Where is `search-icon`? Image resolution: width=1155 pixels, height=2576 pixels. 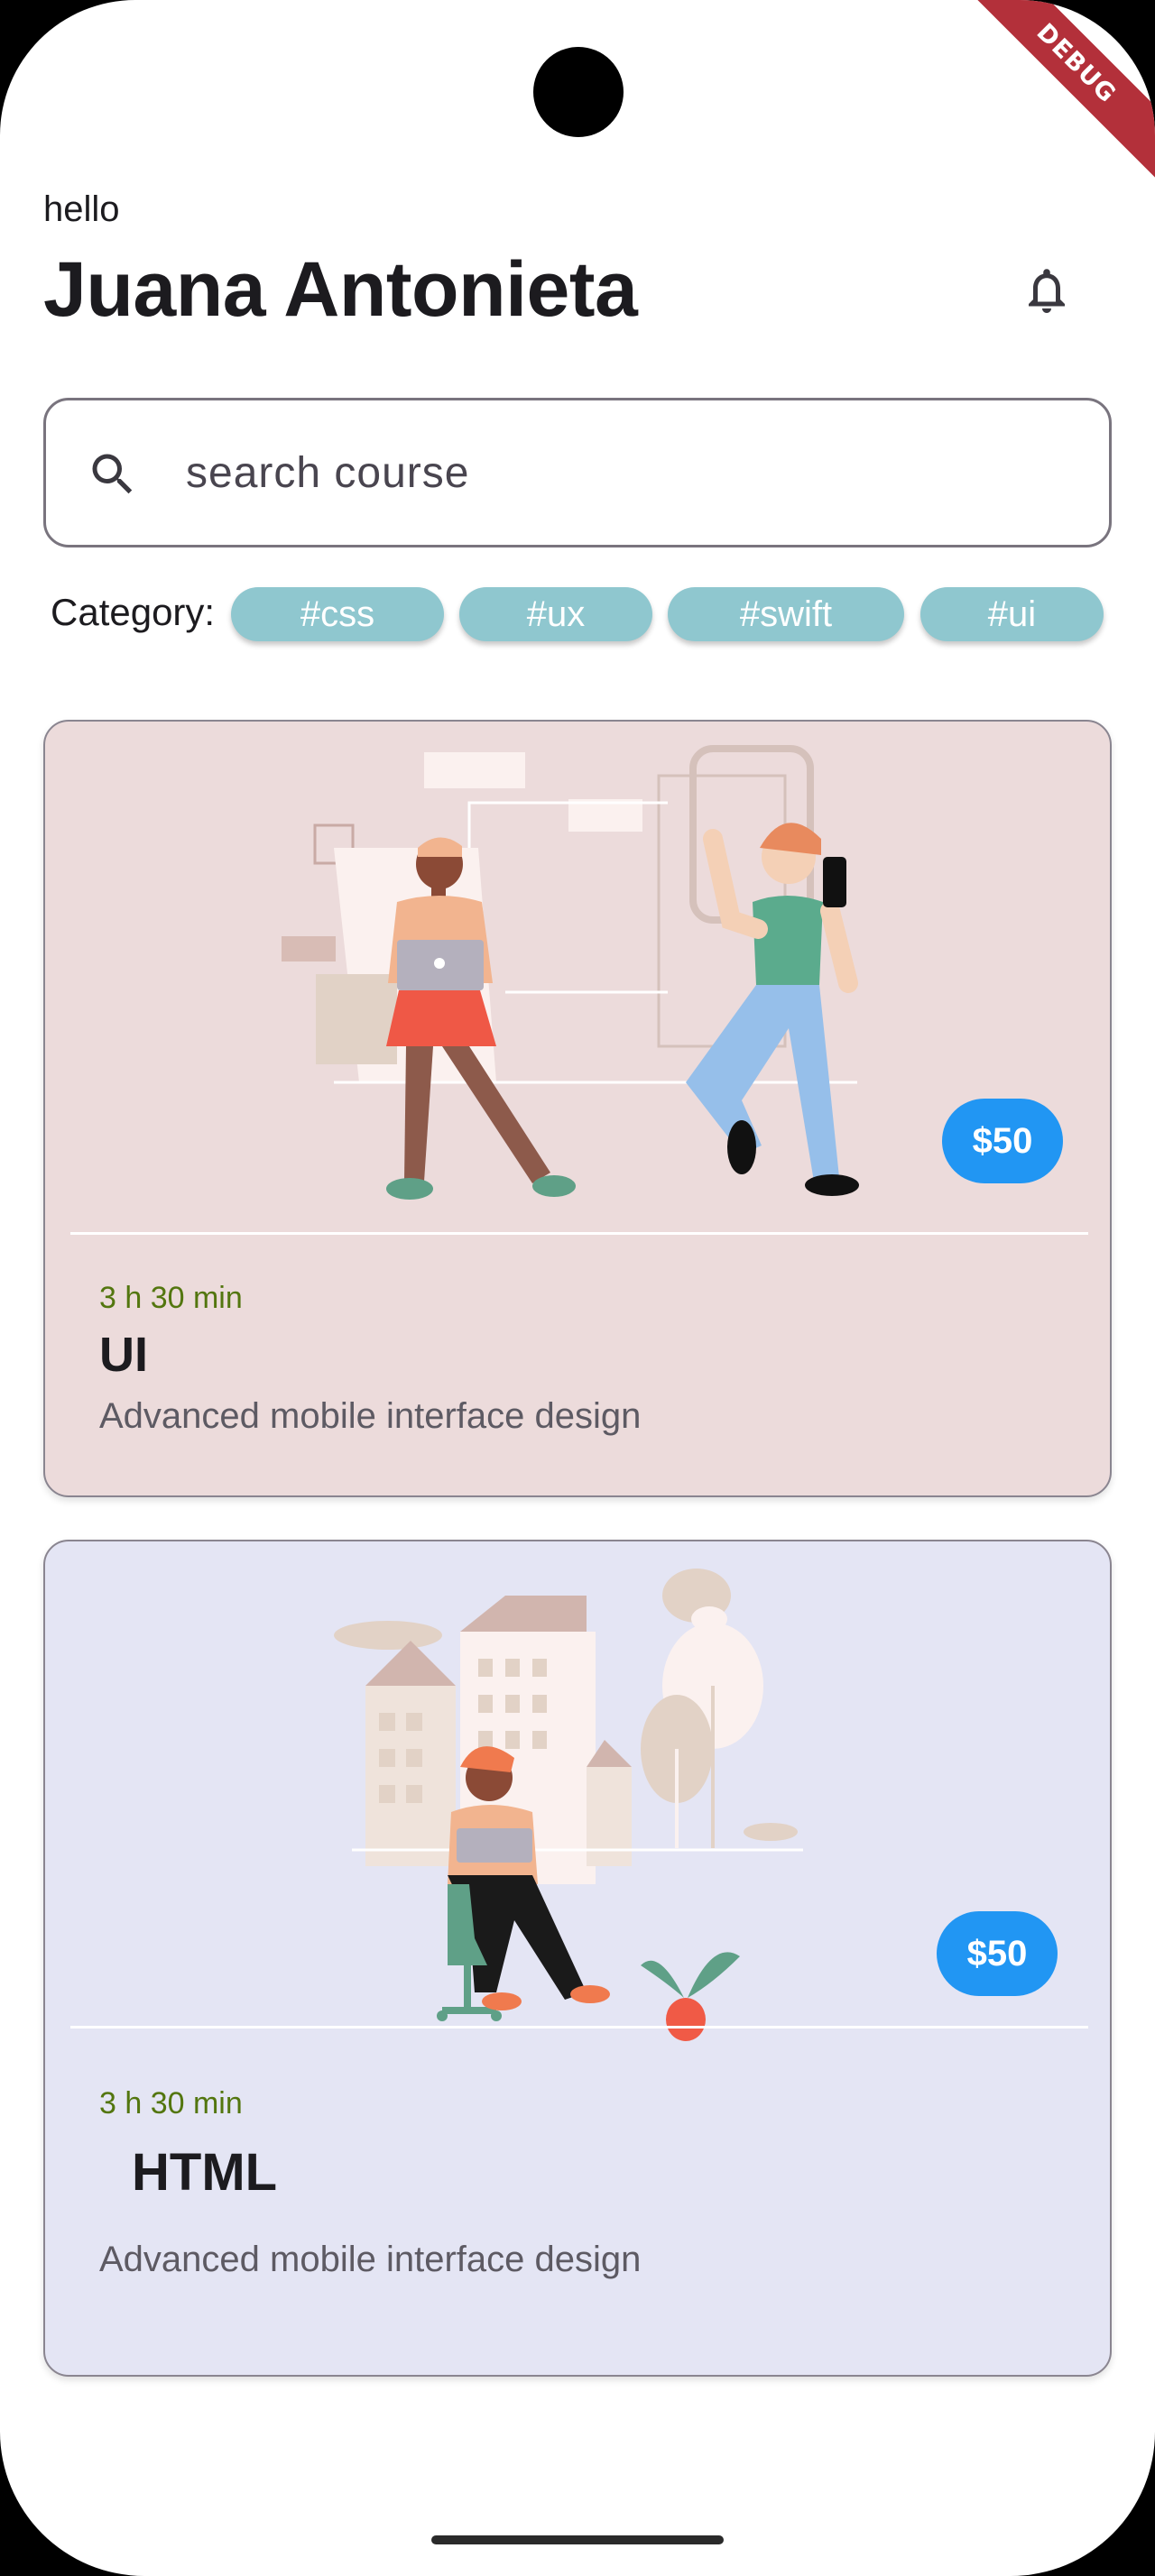
search-icon is located at coordinates (113, 474).